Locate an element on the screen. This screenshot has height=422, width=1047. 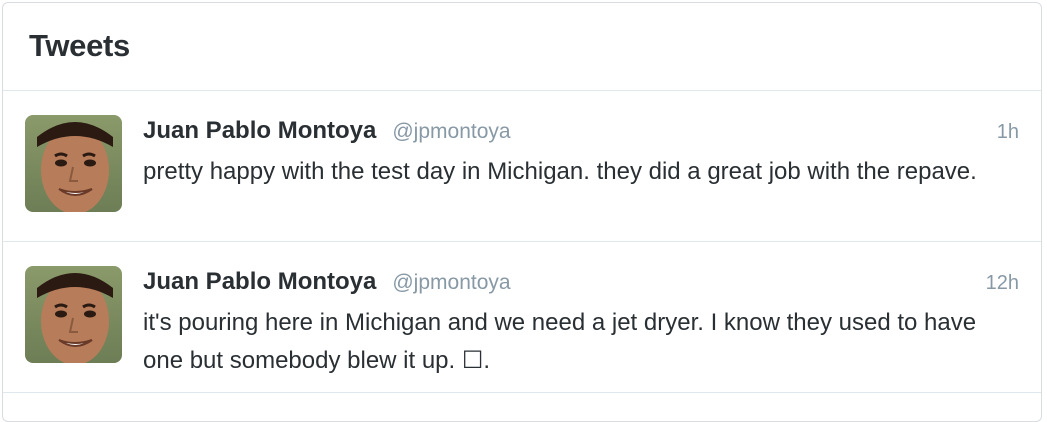
tweet-meta: Juan Pablo Montoya @jpmontoya 1h is located at coordinates (581, 132).